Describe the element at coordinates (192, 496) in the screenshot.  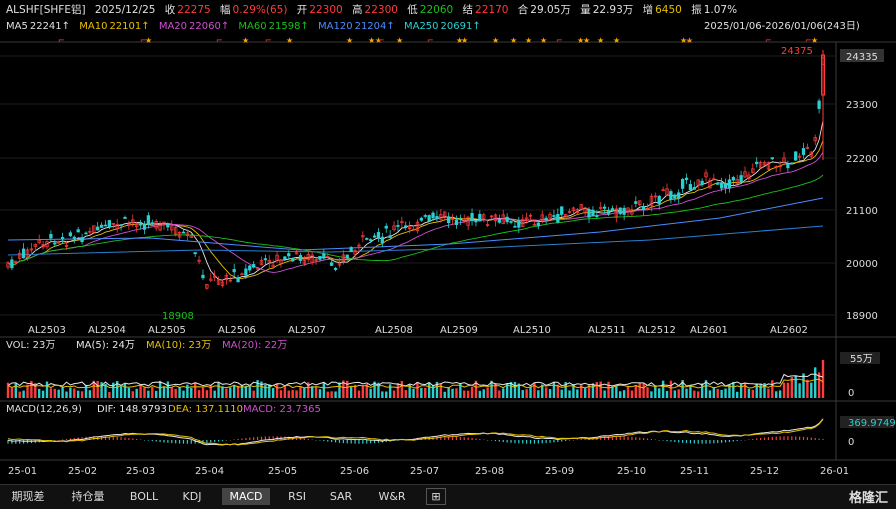
I see `tab-kdj: KDJ` at that location.